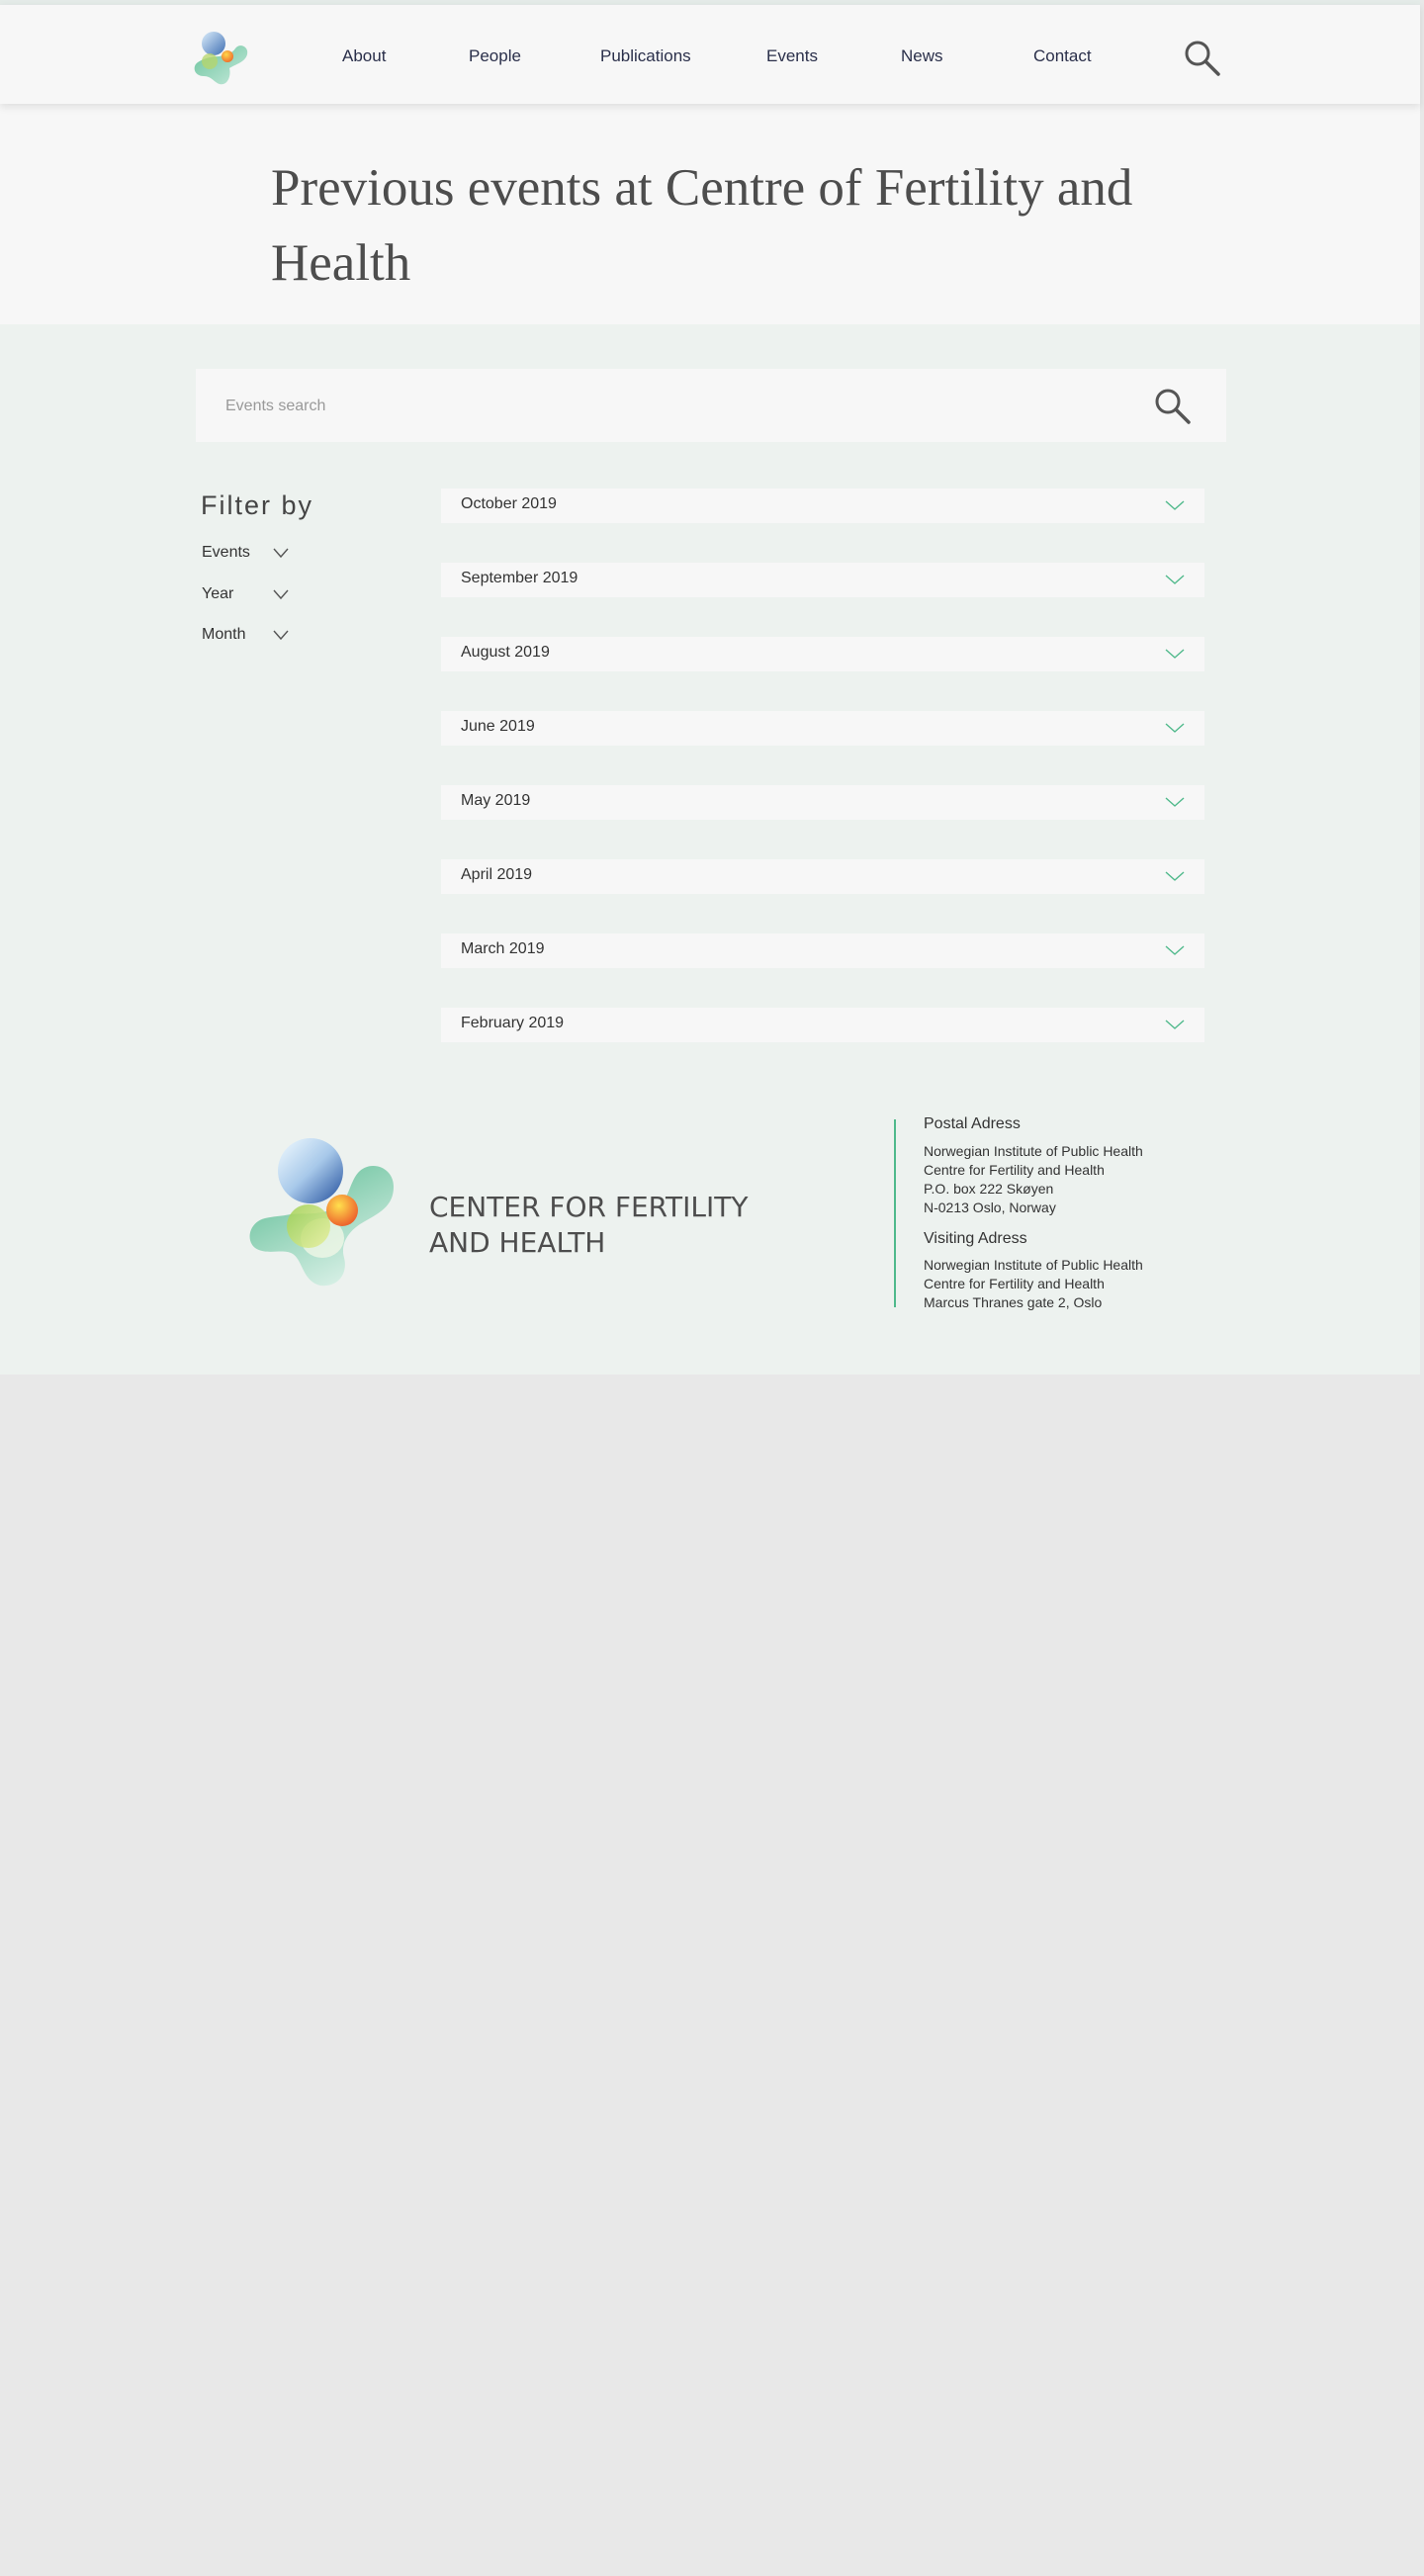 Image resolution: width=1424 pixels, height=2576 pixels. Describe the element at coordinates (519, 578) in the screenshot. I see `month-label: September 2019` at that location.